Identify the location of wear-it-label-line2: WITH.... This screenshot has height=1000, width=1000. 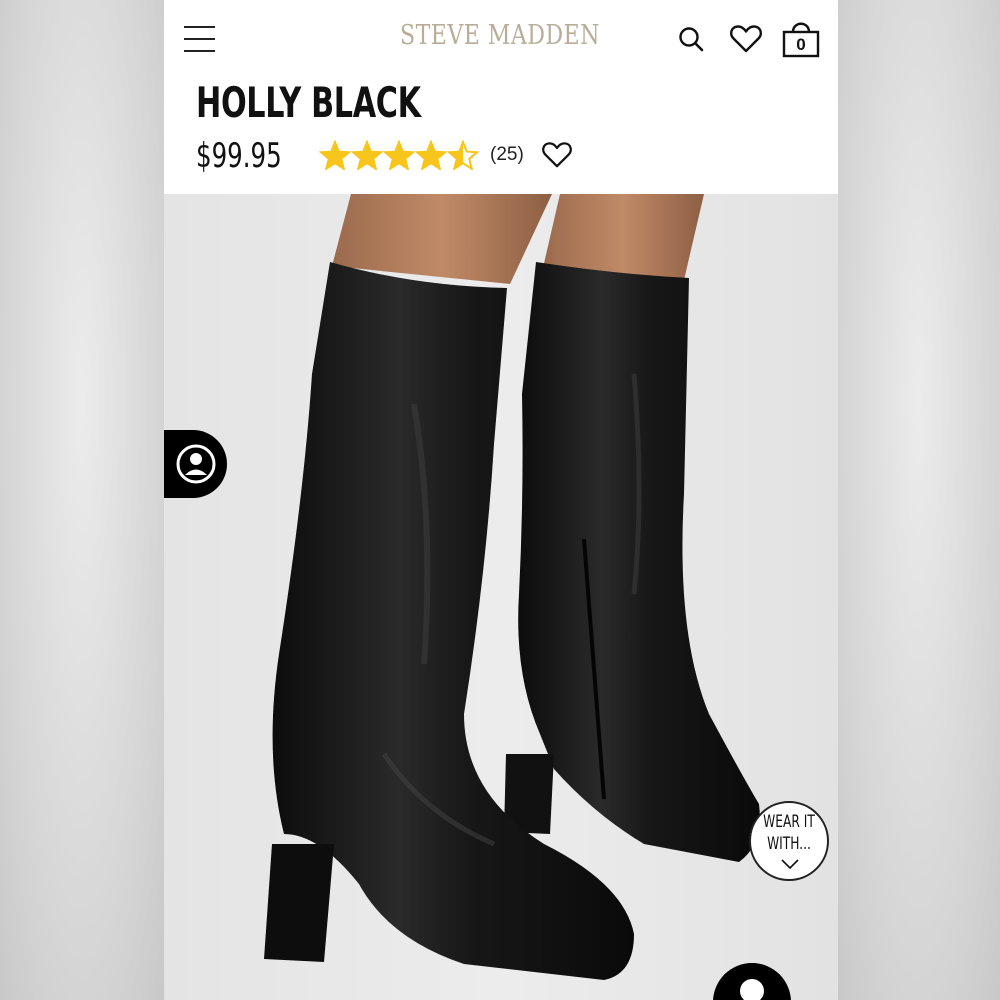
(789, 844).